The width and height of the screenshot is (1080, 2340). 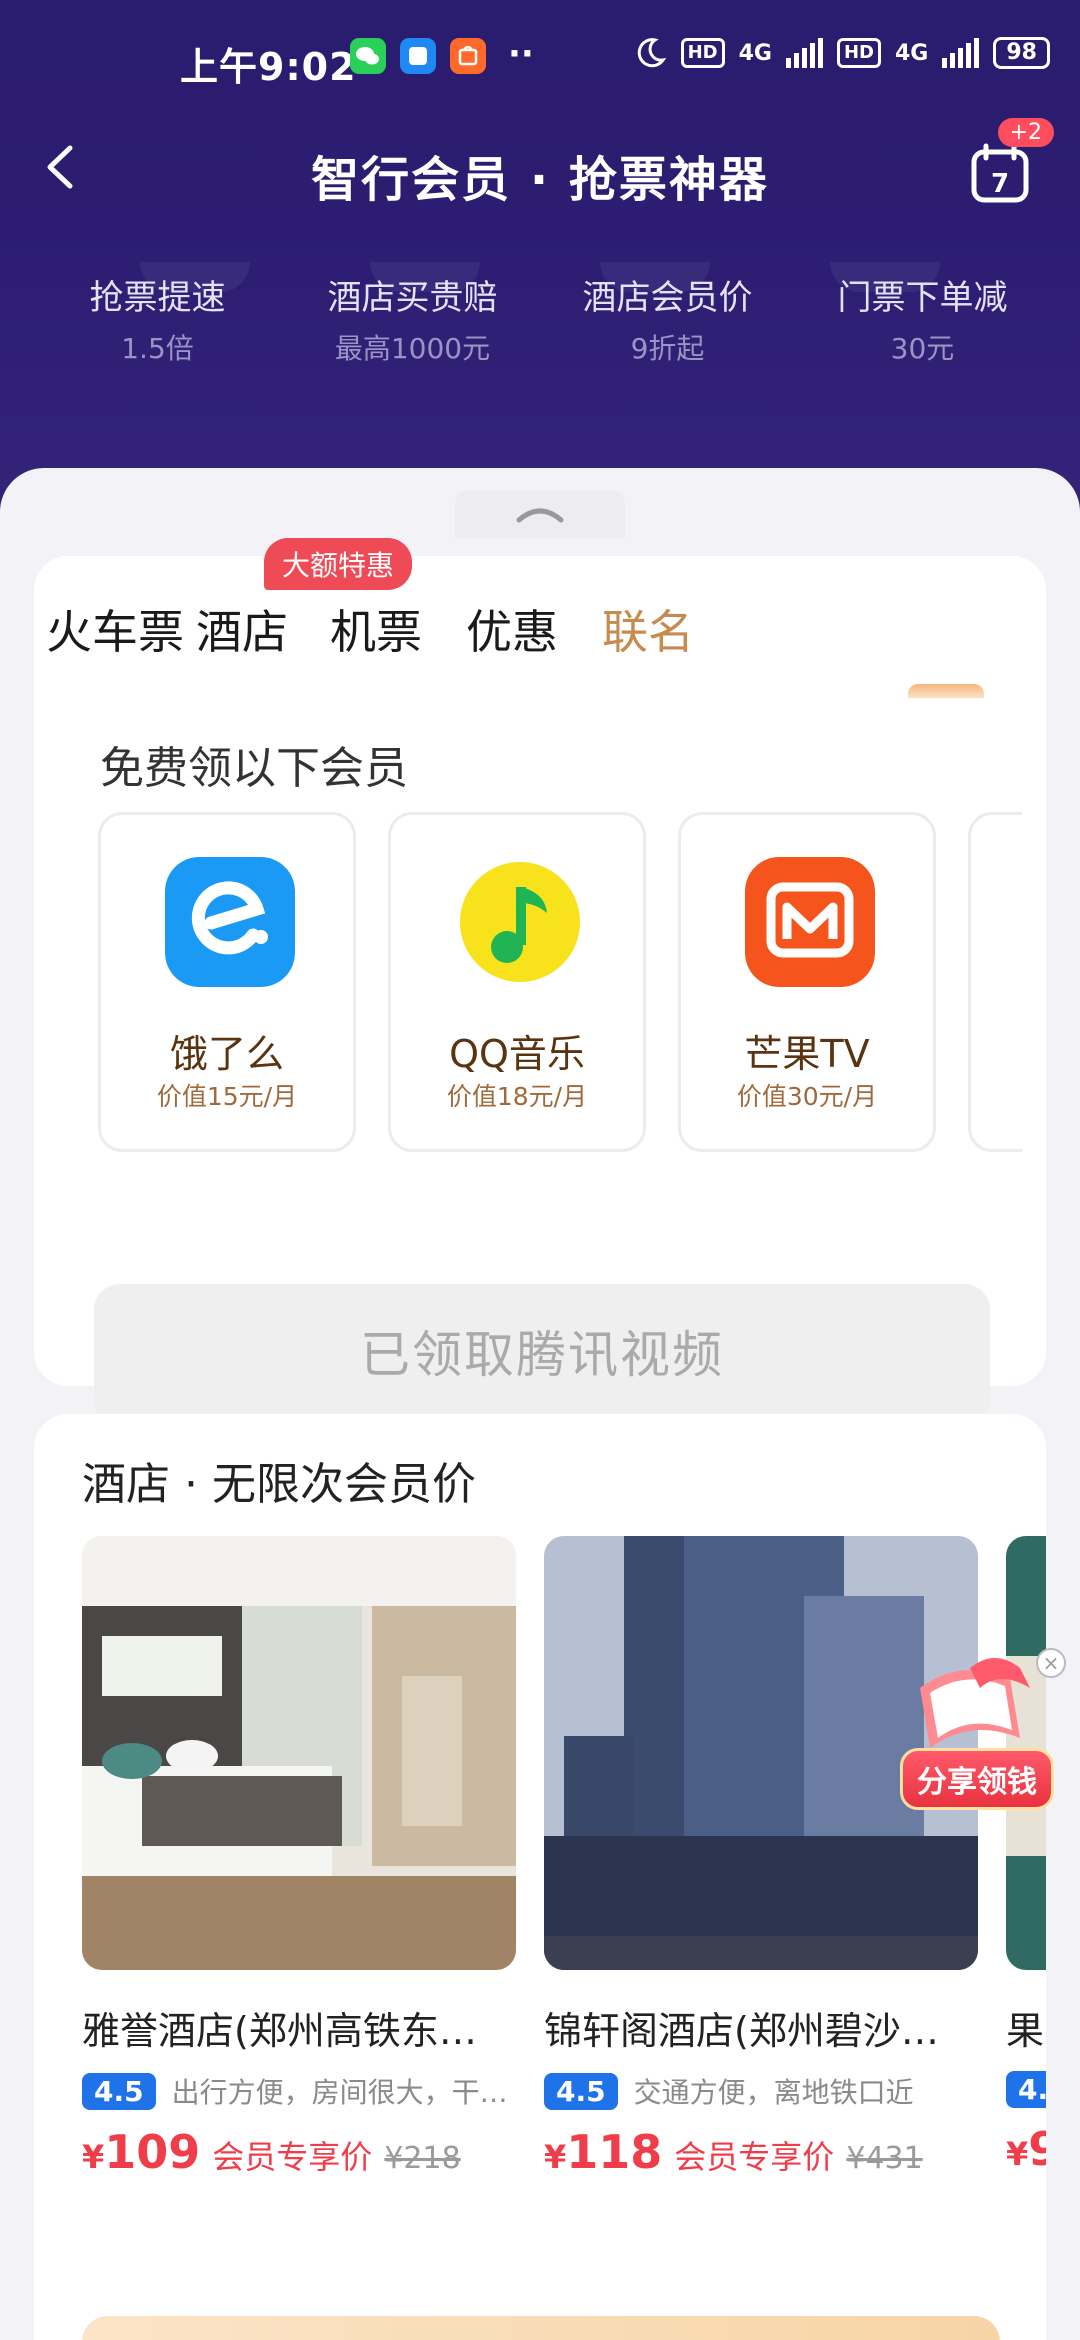 I want to click on signal-icon, so click(x=804, y=53).